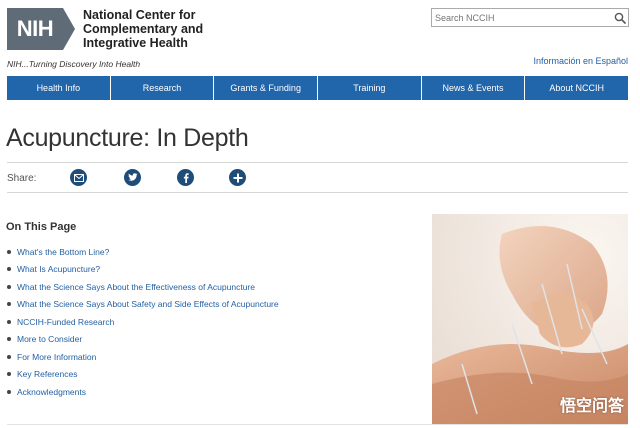 The image size is (640, 428). Describe the element at coordinates (59, 88) in the screenshot. I see `nav-health-info: Health Info` at that location.